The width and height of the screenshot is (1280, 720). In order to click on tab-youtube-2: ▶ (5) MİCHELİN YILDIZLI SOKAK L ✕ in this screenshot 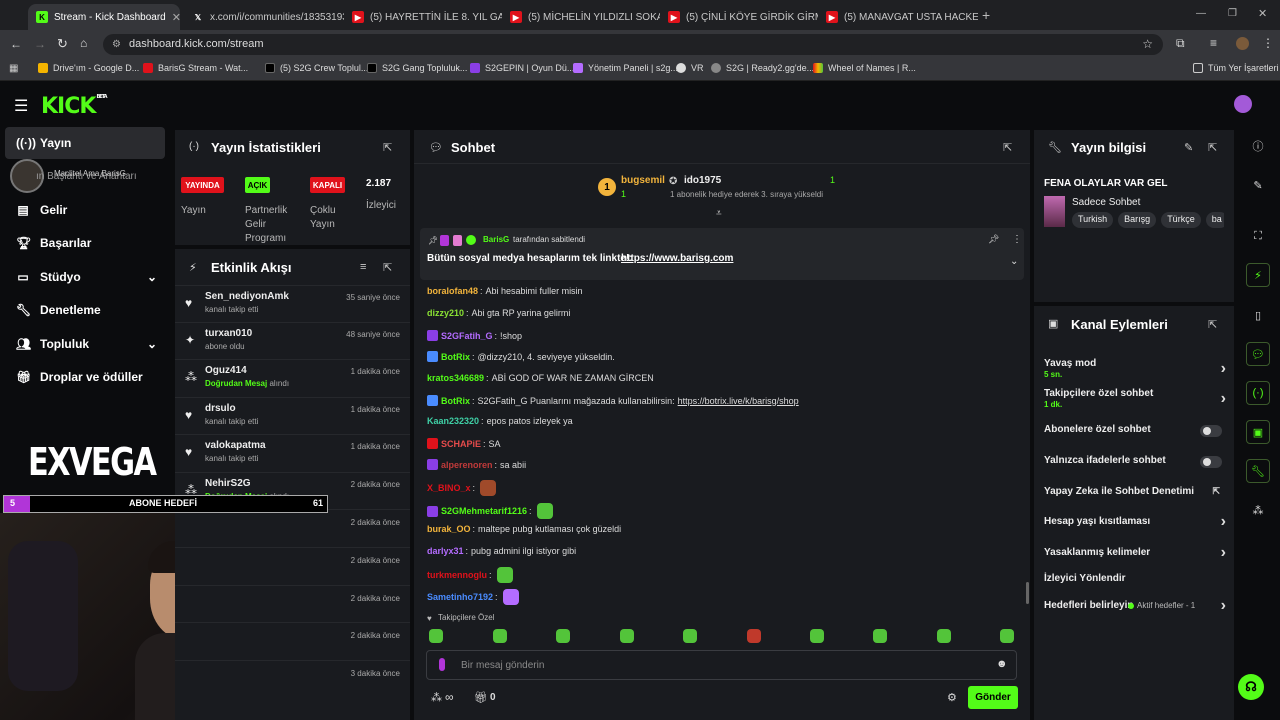, I will do `click(581, 17)`.